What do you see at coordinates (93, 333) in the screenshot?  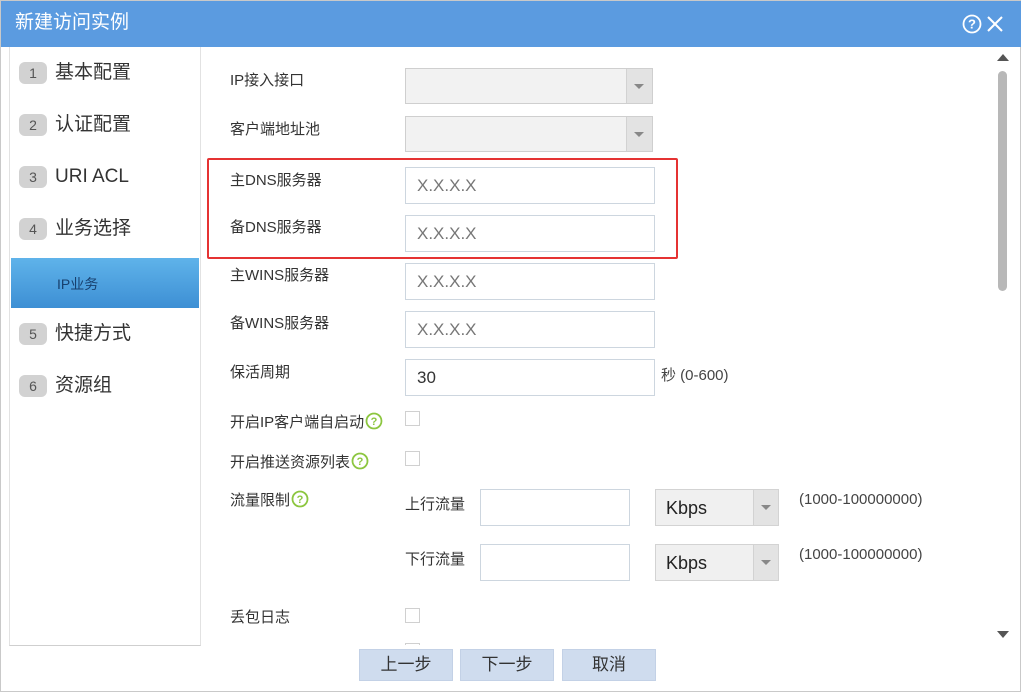 I see `step-label: 快捷方式` at bounding box center [93, 333].